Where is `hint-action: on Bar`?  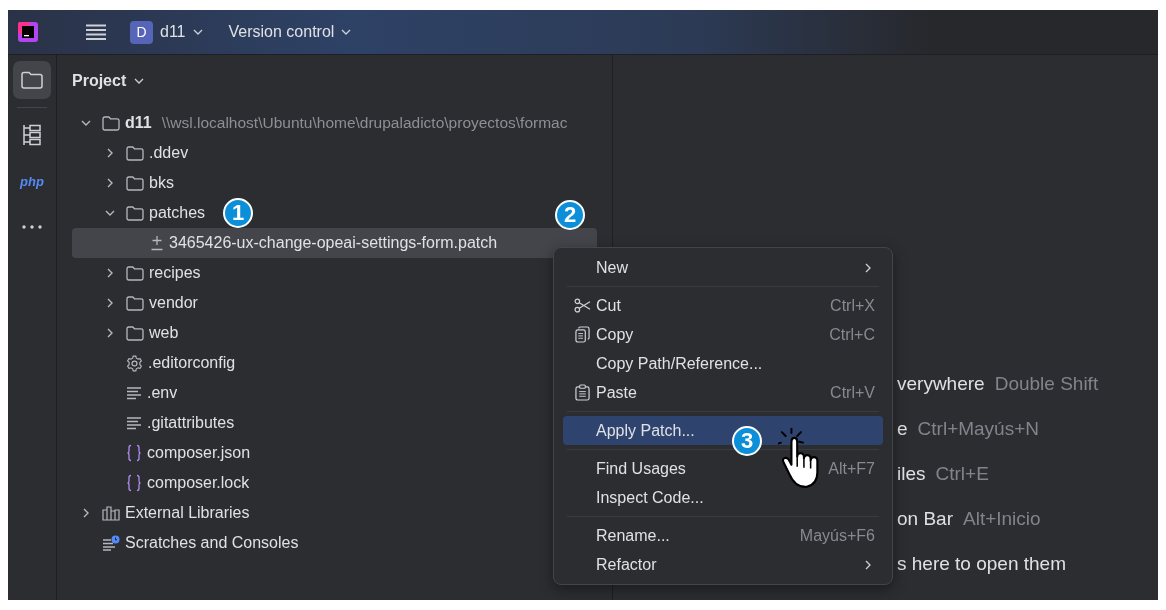 hint-action: on Bar is located at coordinates (925, 519).